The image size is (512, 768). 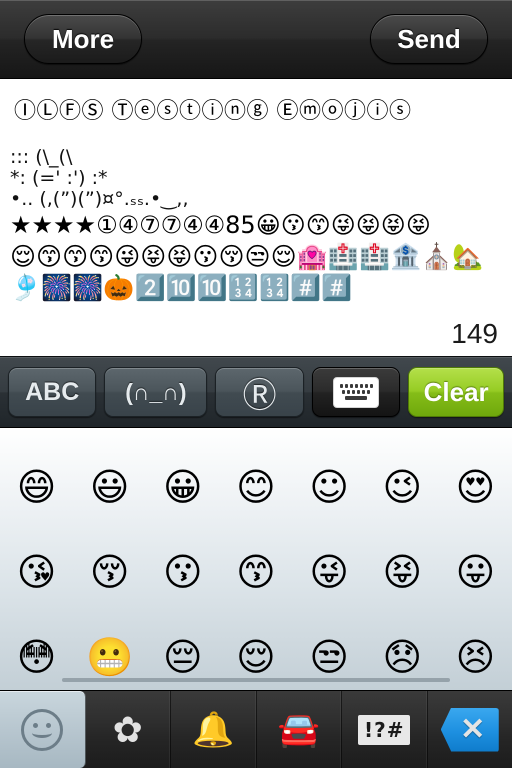 I want to click on delete-x-glyph: ✕, so click(x=473, y=729).